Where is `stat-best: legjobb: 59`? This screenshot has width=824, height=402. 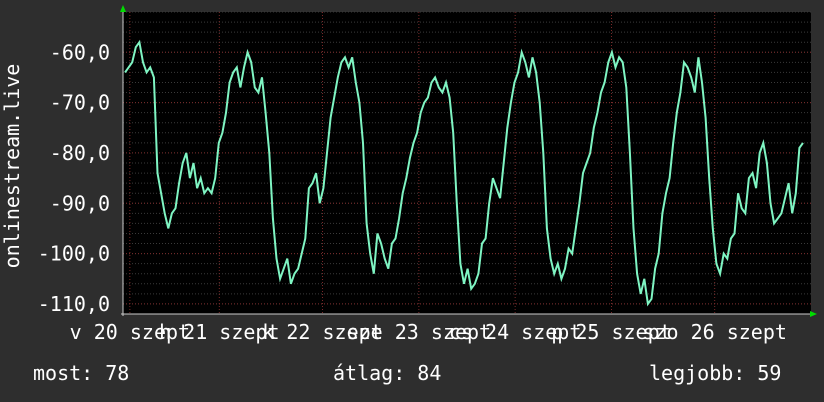
stat-best: legjobb: 59 is located at coordinates (715, 373).